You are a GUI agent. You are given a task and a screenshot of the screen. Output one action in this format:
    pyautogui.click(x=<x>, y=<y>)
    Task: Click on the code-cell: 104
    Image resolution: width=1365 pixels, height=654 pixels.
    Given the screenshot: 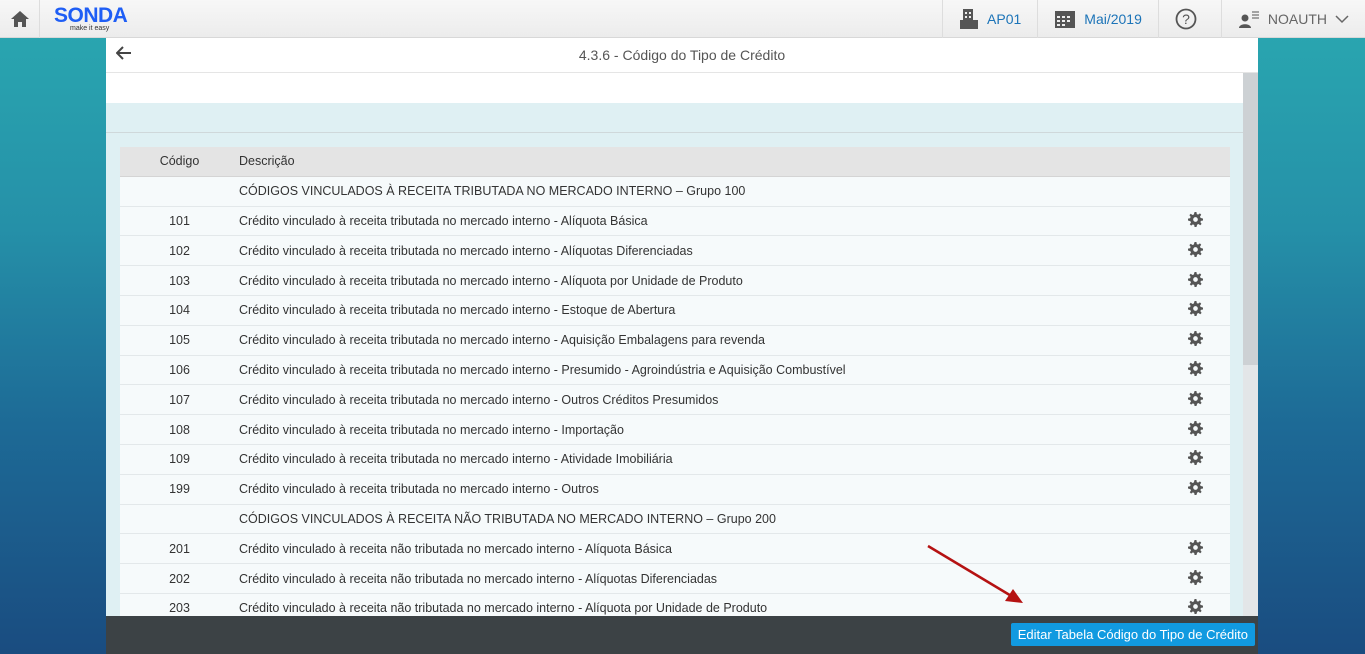 What is the action you would take?
    pyautogui.click(x=179, y=310)
    